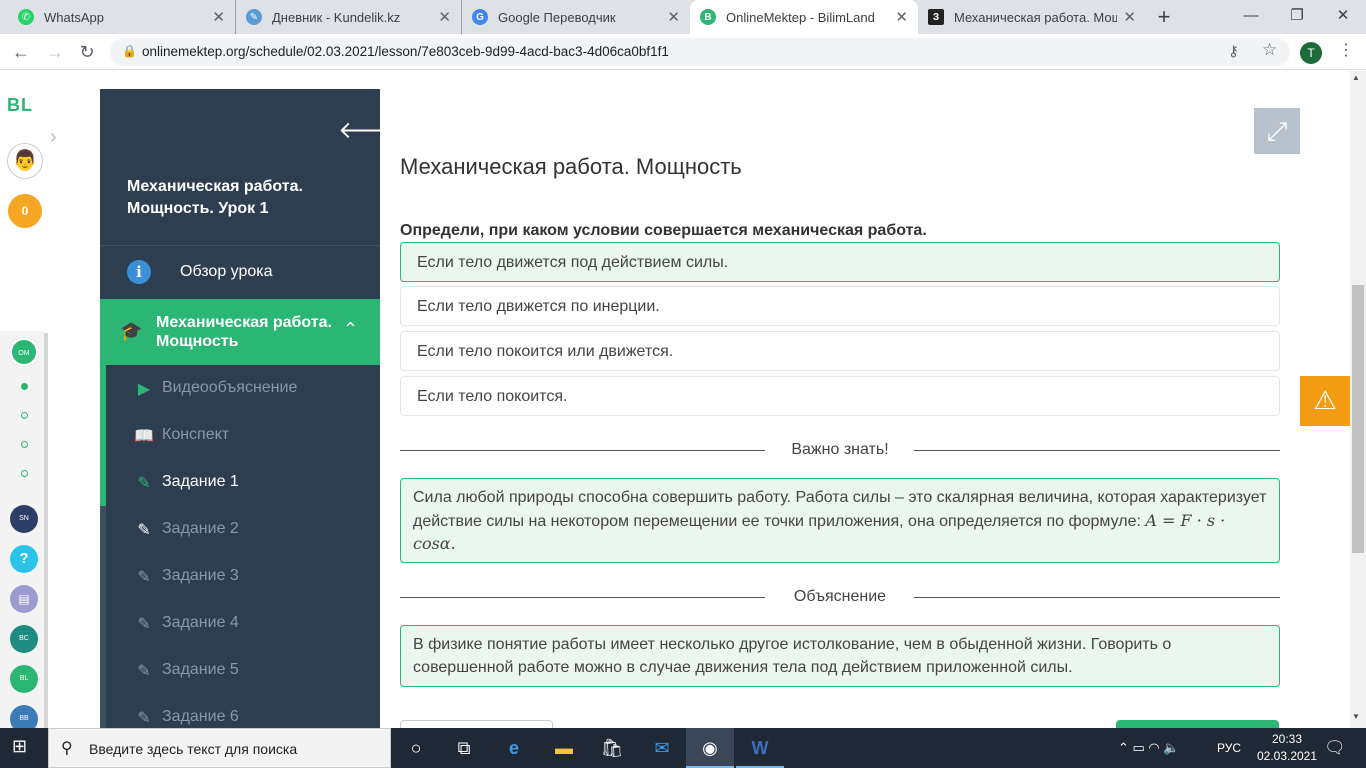 This screenshot has height=768, width=1366. I want to click on progress-bar, so click(103, 435).